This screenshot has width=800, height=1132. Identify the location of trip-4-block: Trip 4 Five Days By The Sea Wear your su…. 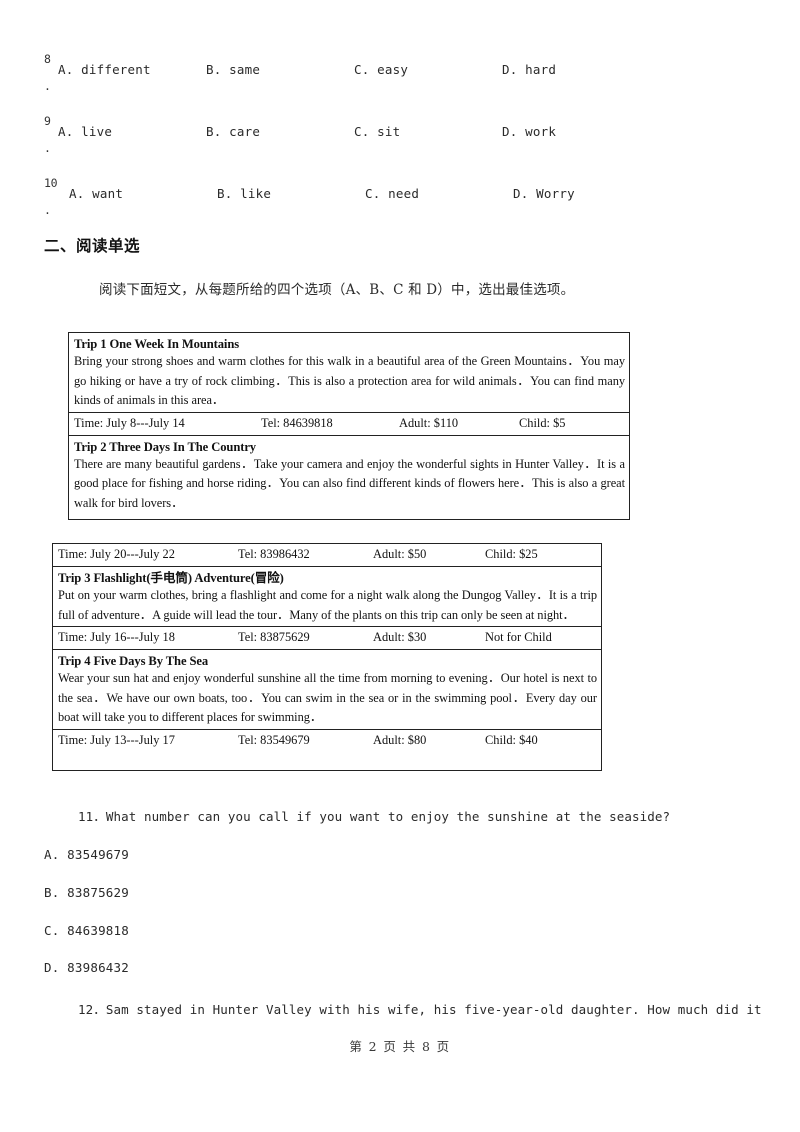
(327, 701).